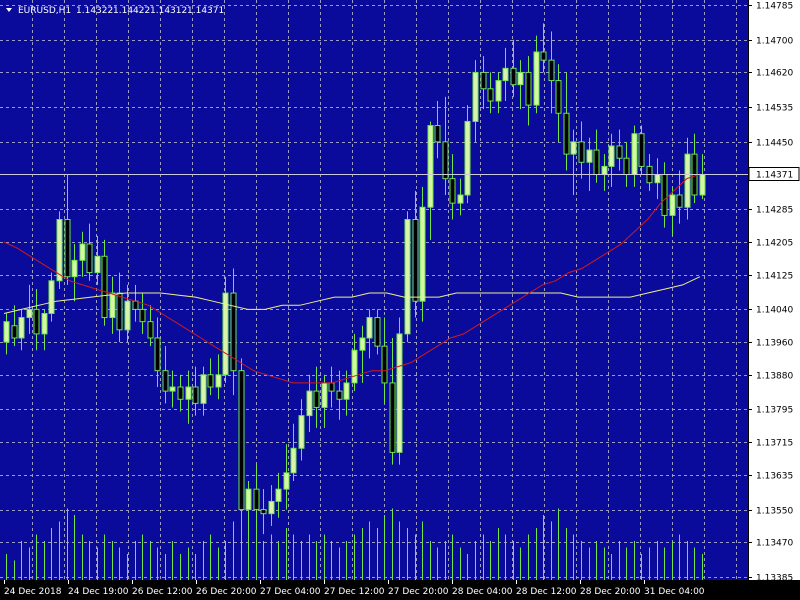 This screenshot has width=800, height=600. Describe the element at coordinates (98, 592) in the screenshot. I see `x-tick-label: 24 Dec 19:00` at that location.